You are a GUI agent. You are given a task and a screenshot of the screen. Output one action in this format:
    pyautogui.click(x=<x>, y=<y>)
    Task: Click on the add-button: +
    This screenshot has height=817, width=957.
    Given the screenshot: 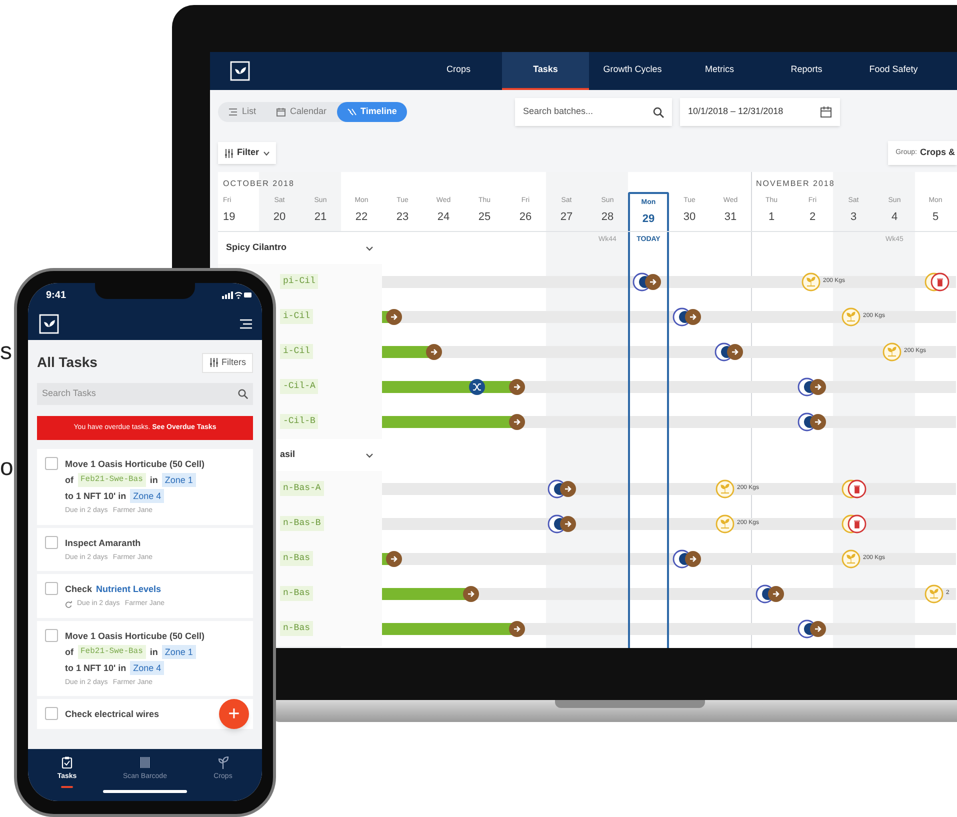 What is the action you would take?
    pyautogui.click(x=234, y=714)
    